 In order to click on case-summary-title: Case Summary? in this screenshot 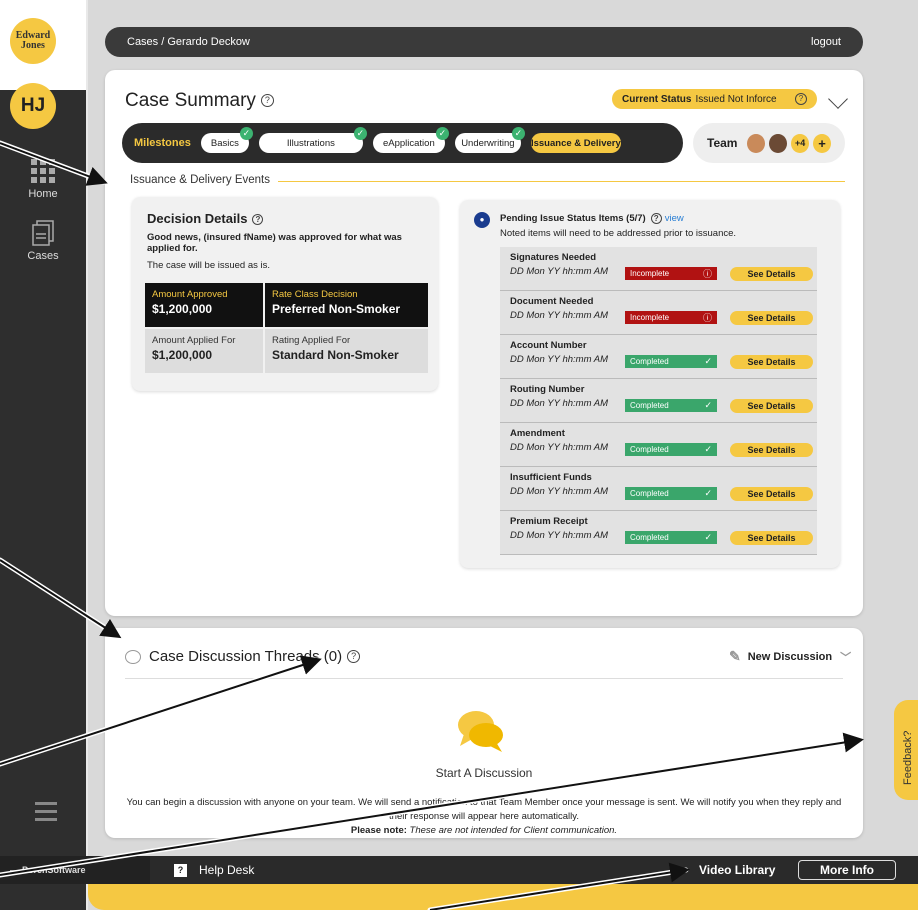, I will do `click(199, 101)`.